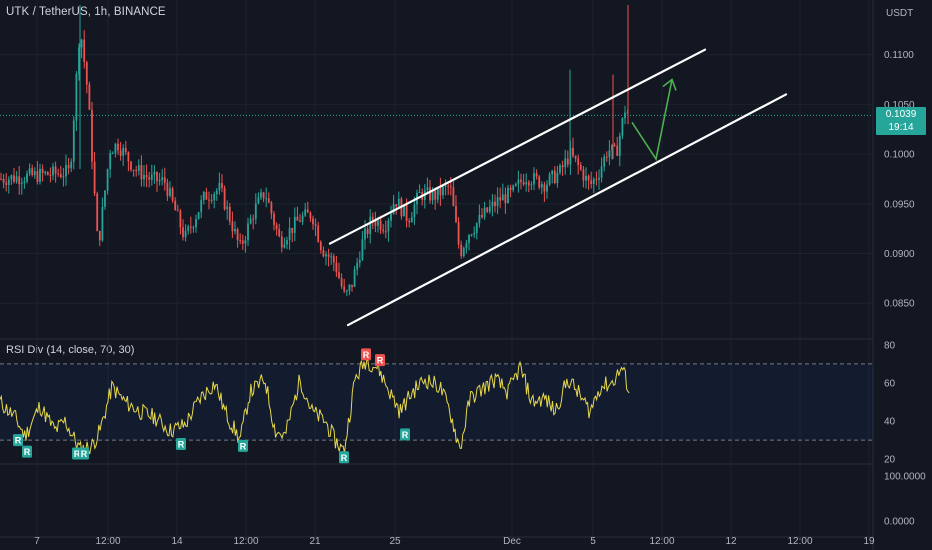  I want to click on time-tick-label: 5, so click(593, 541).